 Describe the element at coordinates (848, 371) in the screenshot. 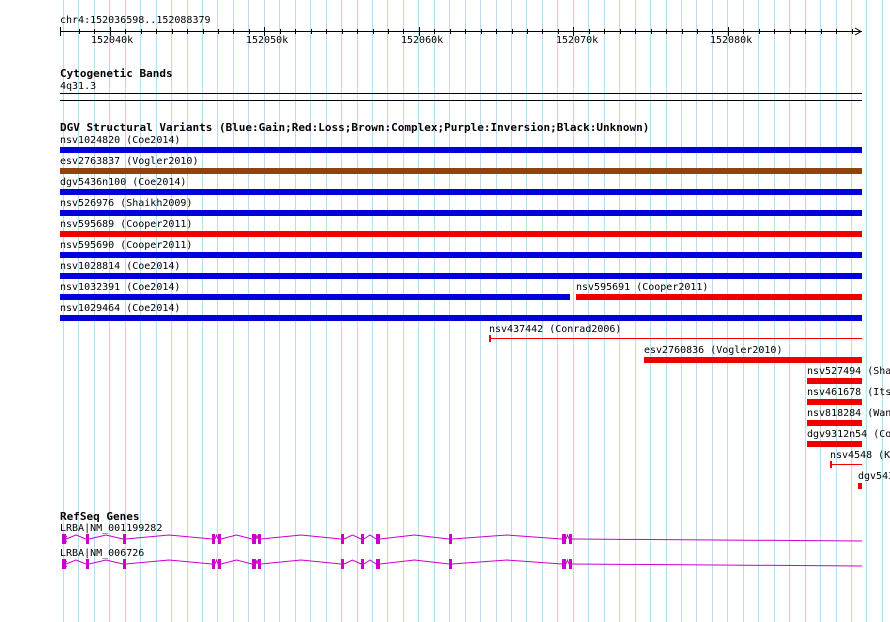

I see `dgv-variant-label: nsv527494 (Sha` at that location.